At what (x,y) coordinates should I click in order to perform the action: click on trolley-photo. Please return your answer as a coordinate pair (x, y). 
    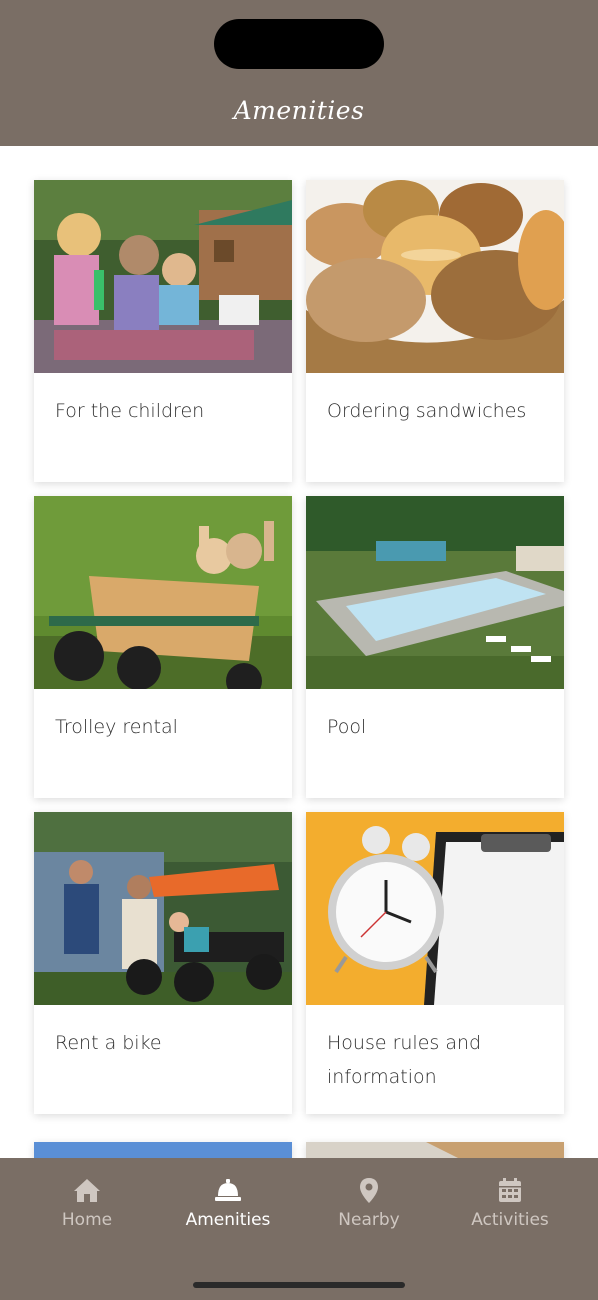
    Looking at the image, I should click on (163, 592).